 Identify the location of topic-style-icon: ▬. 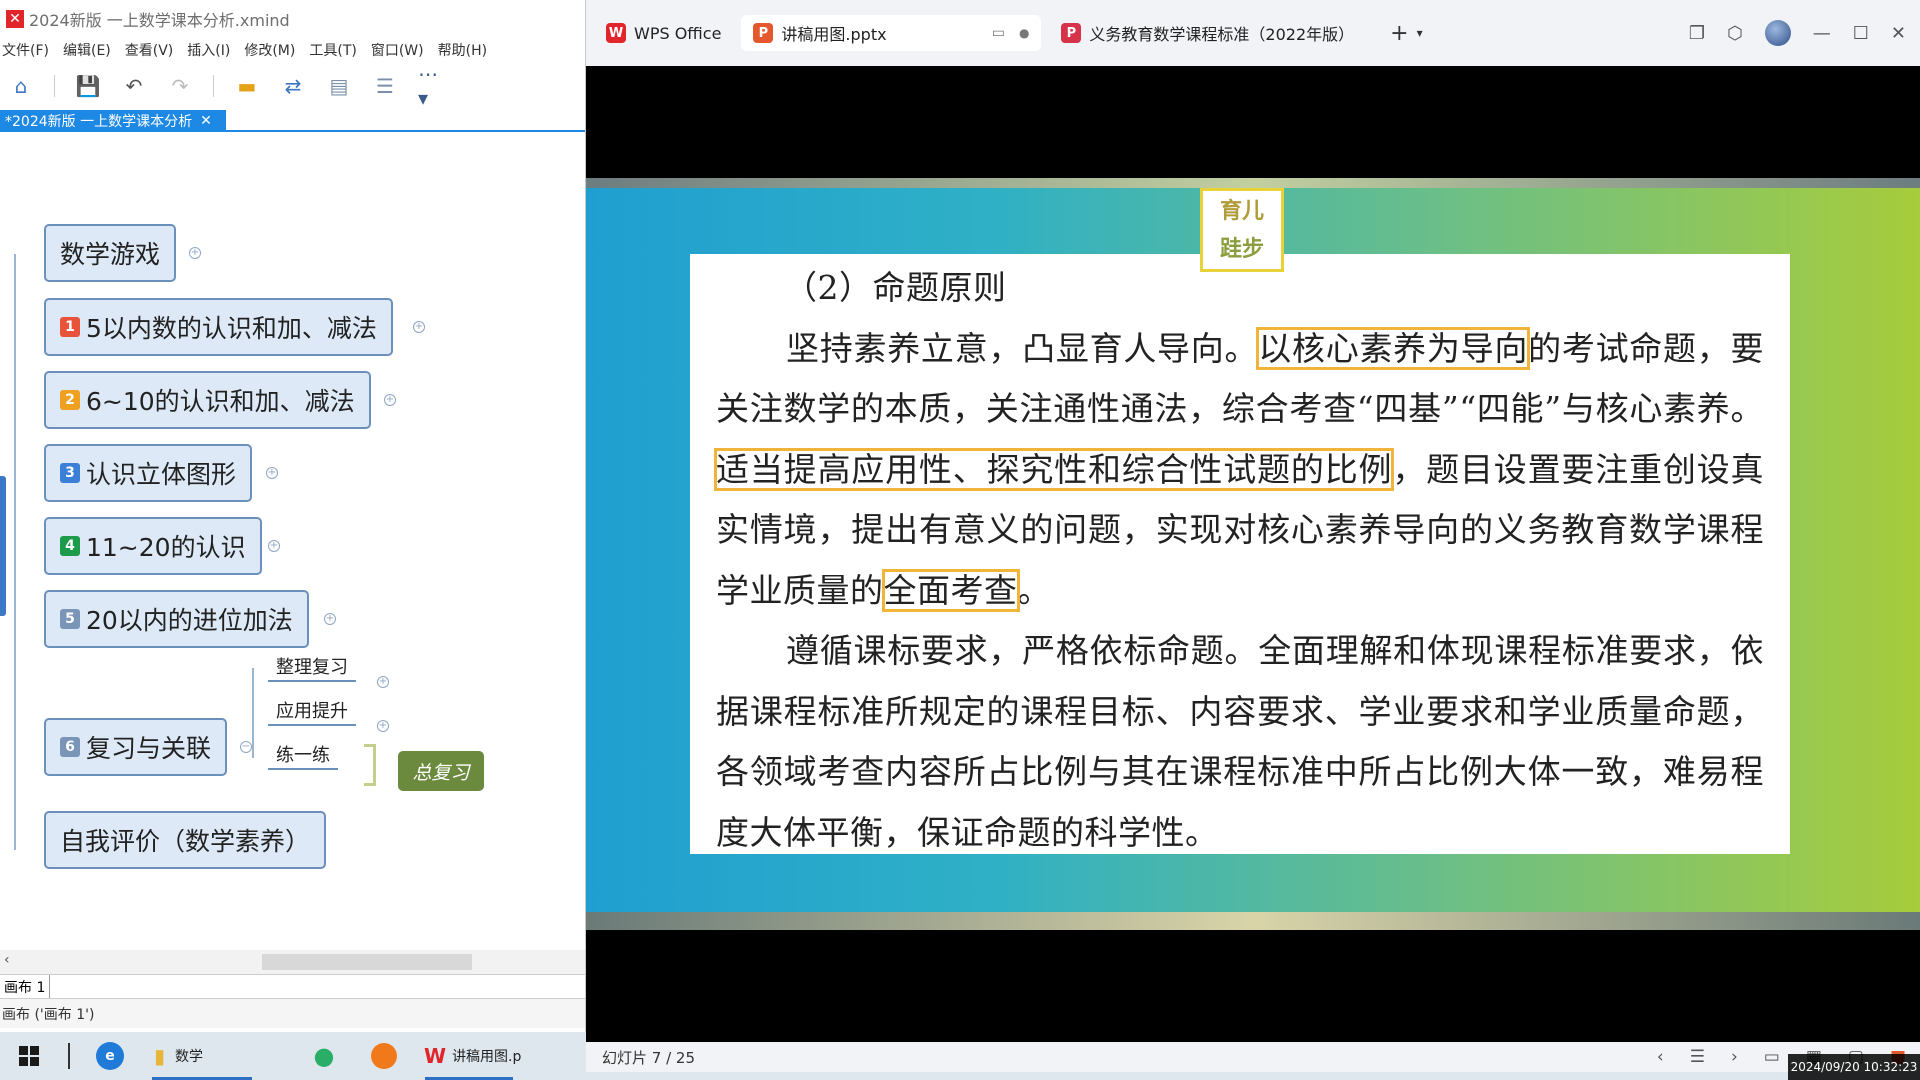
(247, 86).